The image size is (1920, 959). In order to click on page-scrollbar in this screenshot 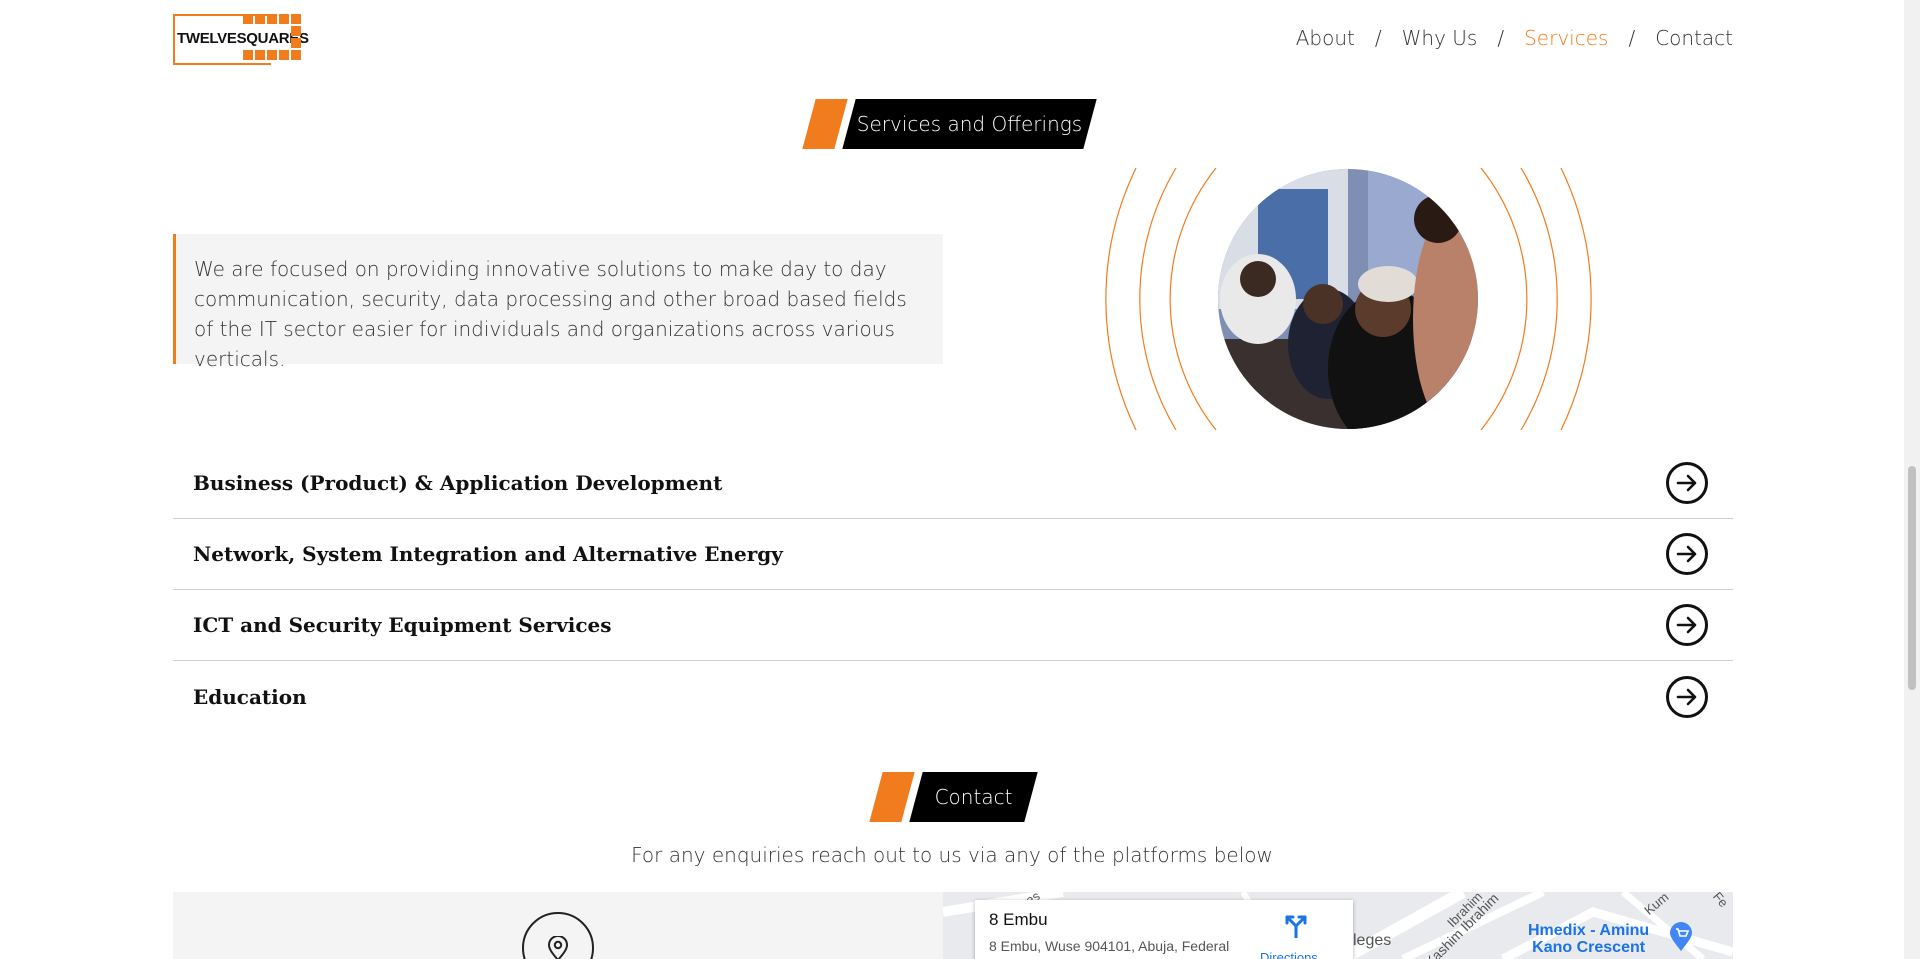, I will do `click(1912, 479)`.